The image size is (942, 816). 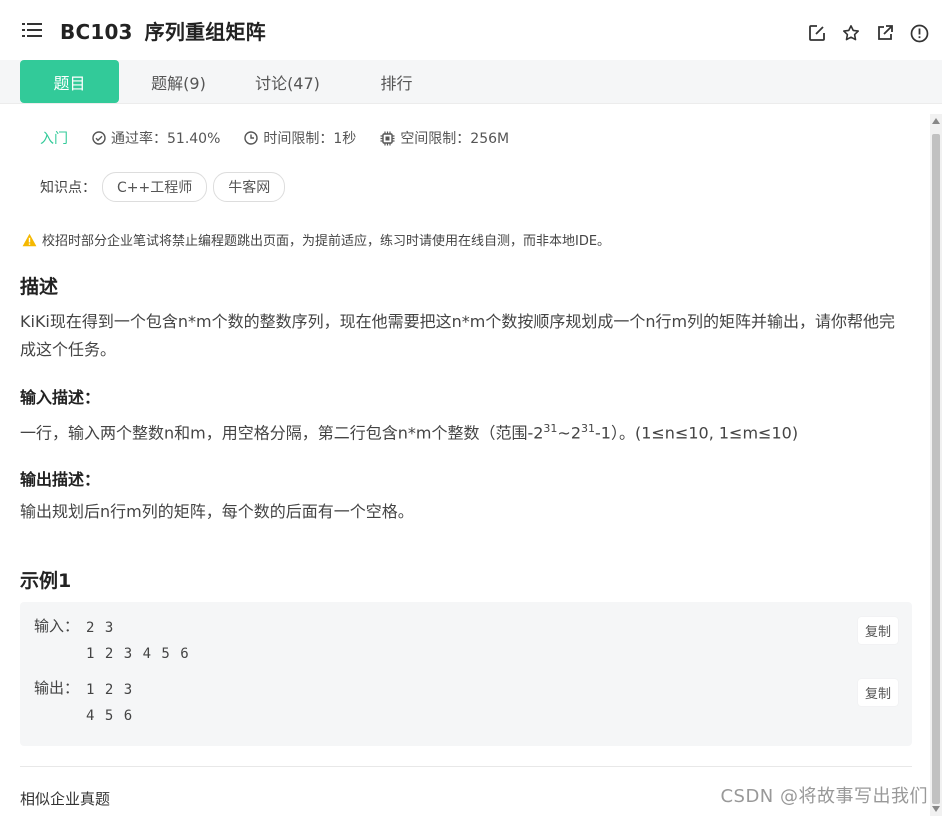 I want to click on knowledge-points: 知识点： C++工程师 牛客网, so click(x=163, y=187).